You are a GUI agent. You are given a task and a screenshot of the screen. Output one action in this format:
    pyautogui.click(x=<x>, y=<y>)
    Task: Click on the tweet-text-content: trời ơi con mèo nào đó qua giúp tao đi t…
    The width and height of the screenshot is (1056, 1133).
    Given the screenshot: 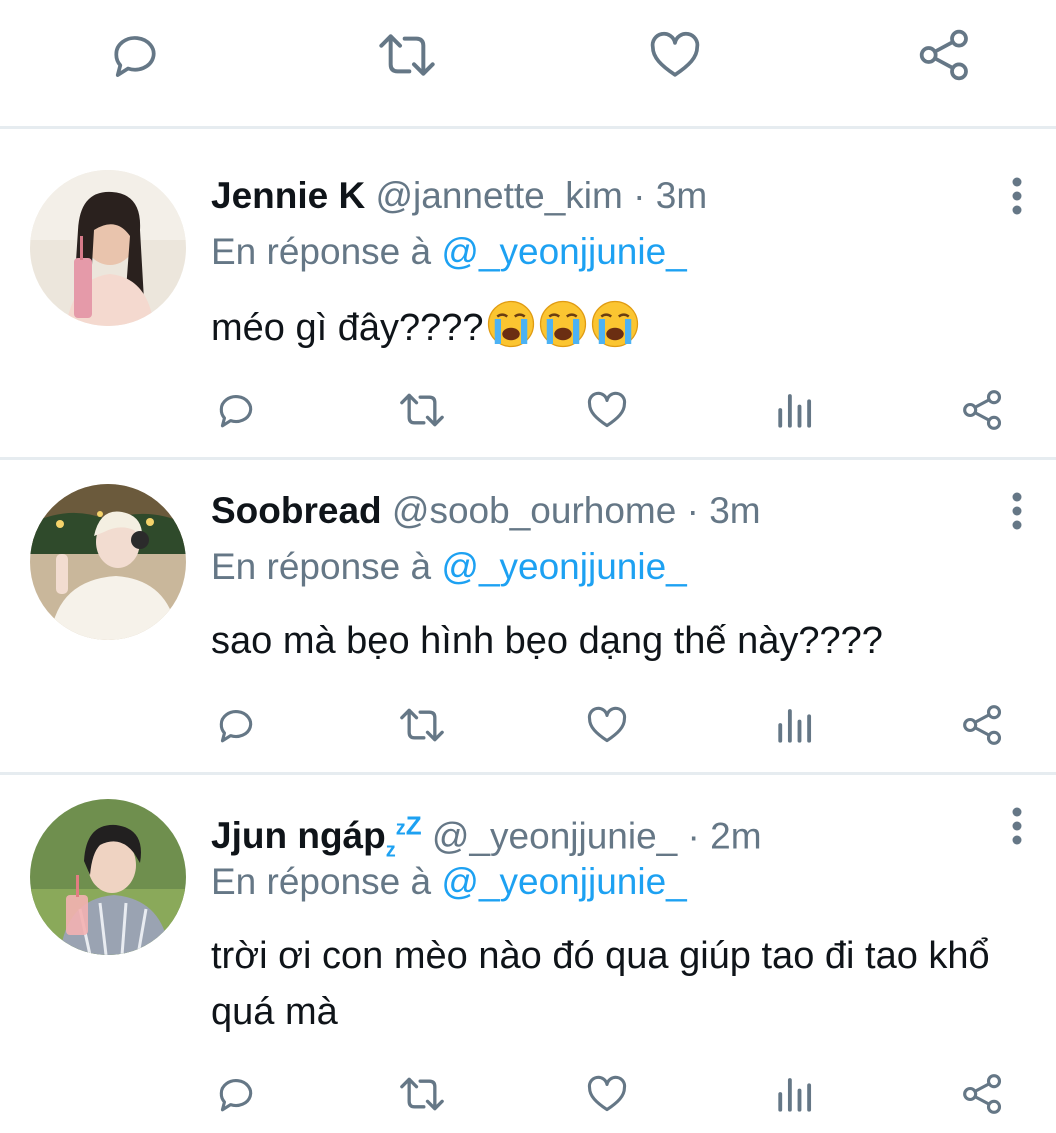 What is the action you would take?
    pyautogui.click(x=600, y=984)
    